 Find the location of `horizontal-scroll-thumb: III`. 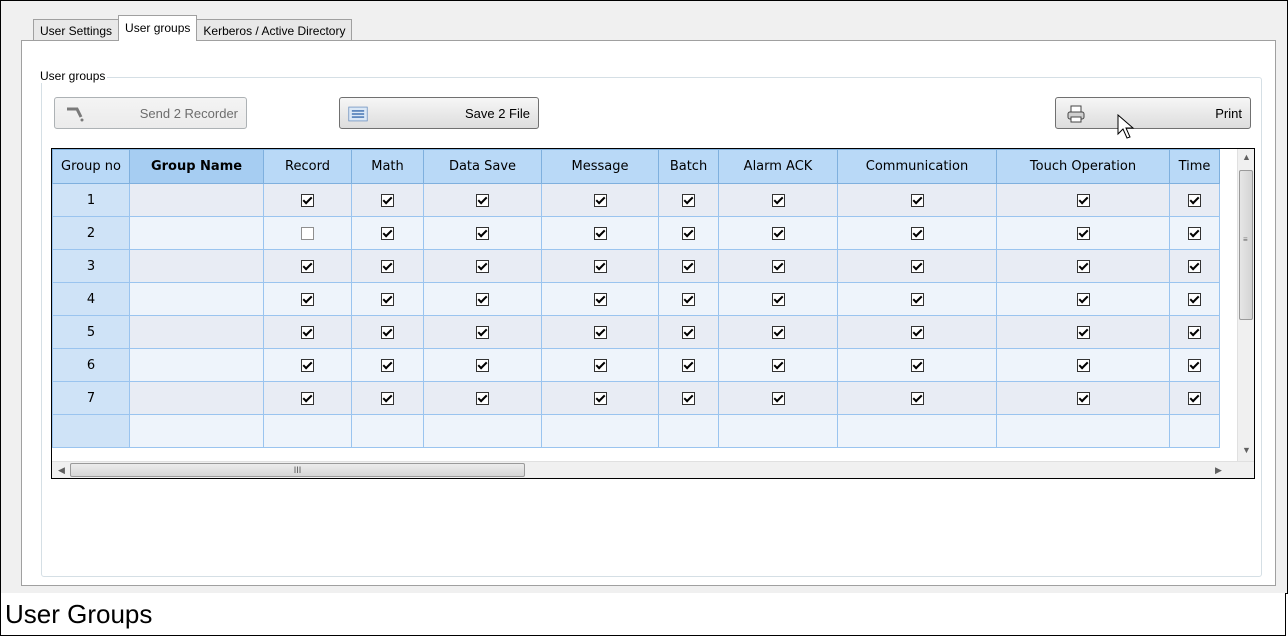

horizontal-scroll-thumb: III is located at coordinates (297, 470).